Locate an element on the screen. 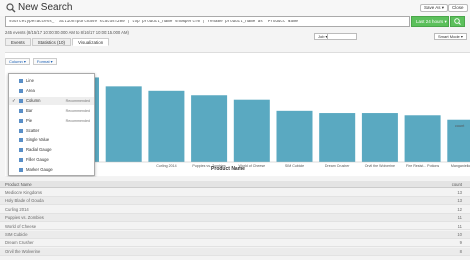 The image size is (470, 260). cell-product-name: Curling 2014 is located at coordinates (17, 209).